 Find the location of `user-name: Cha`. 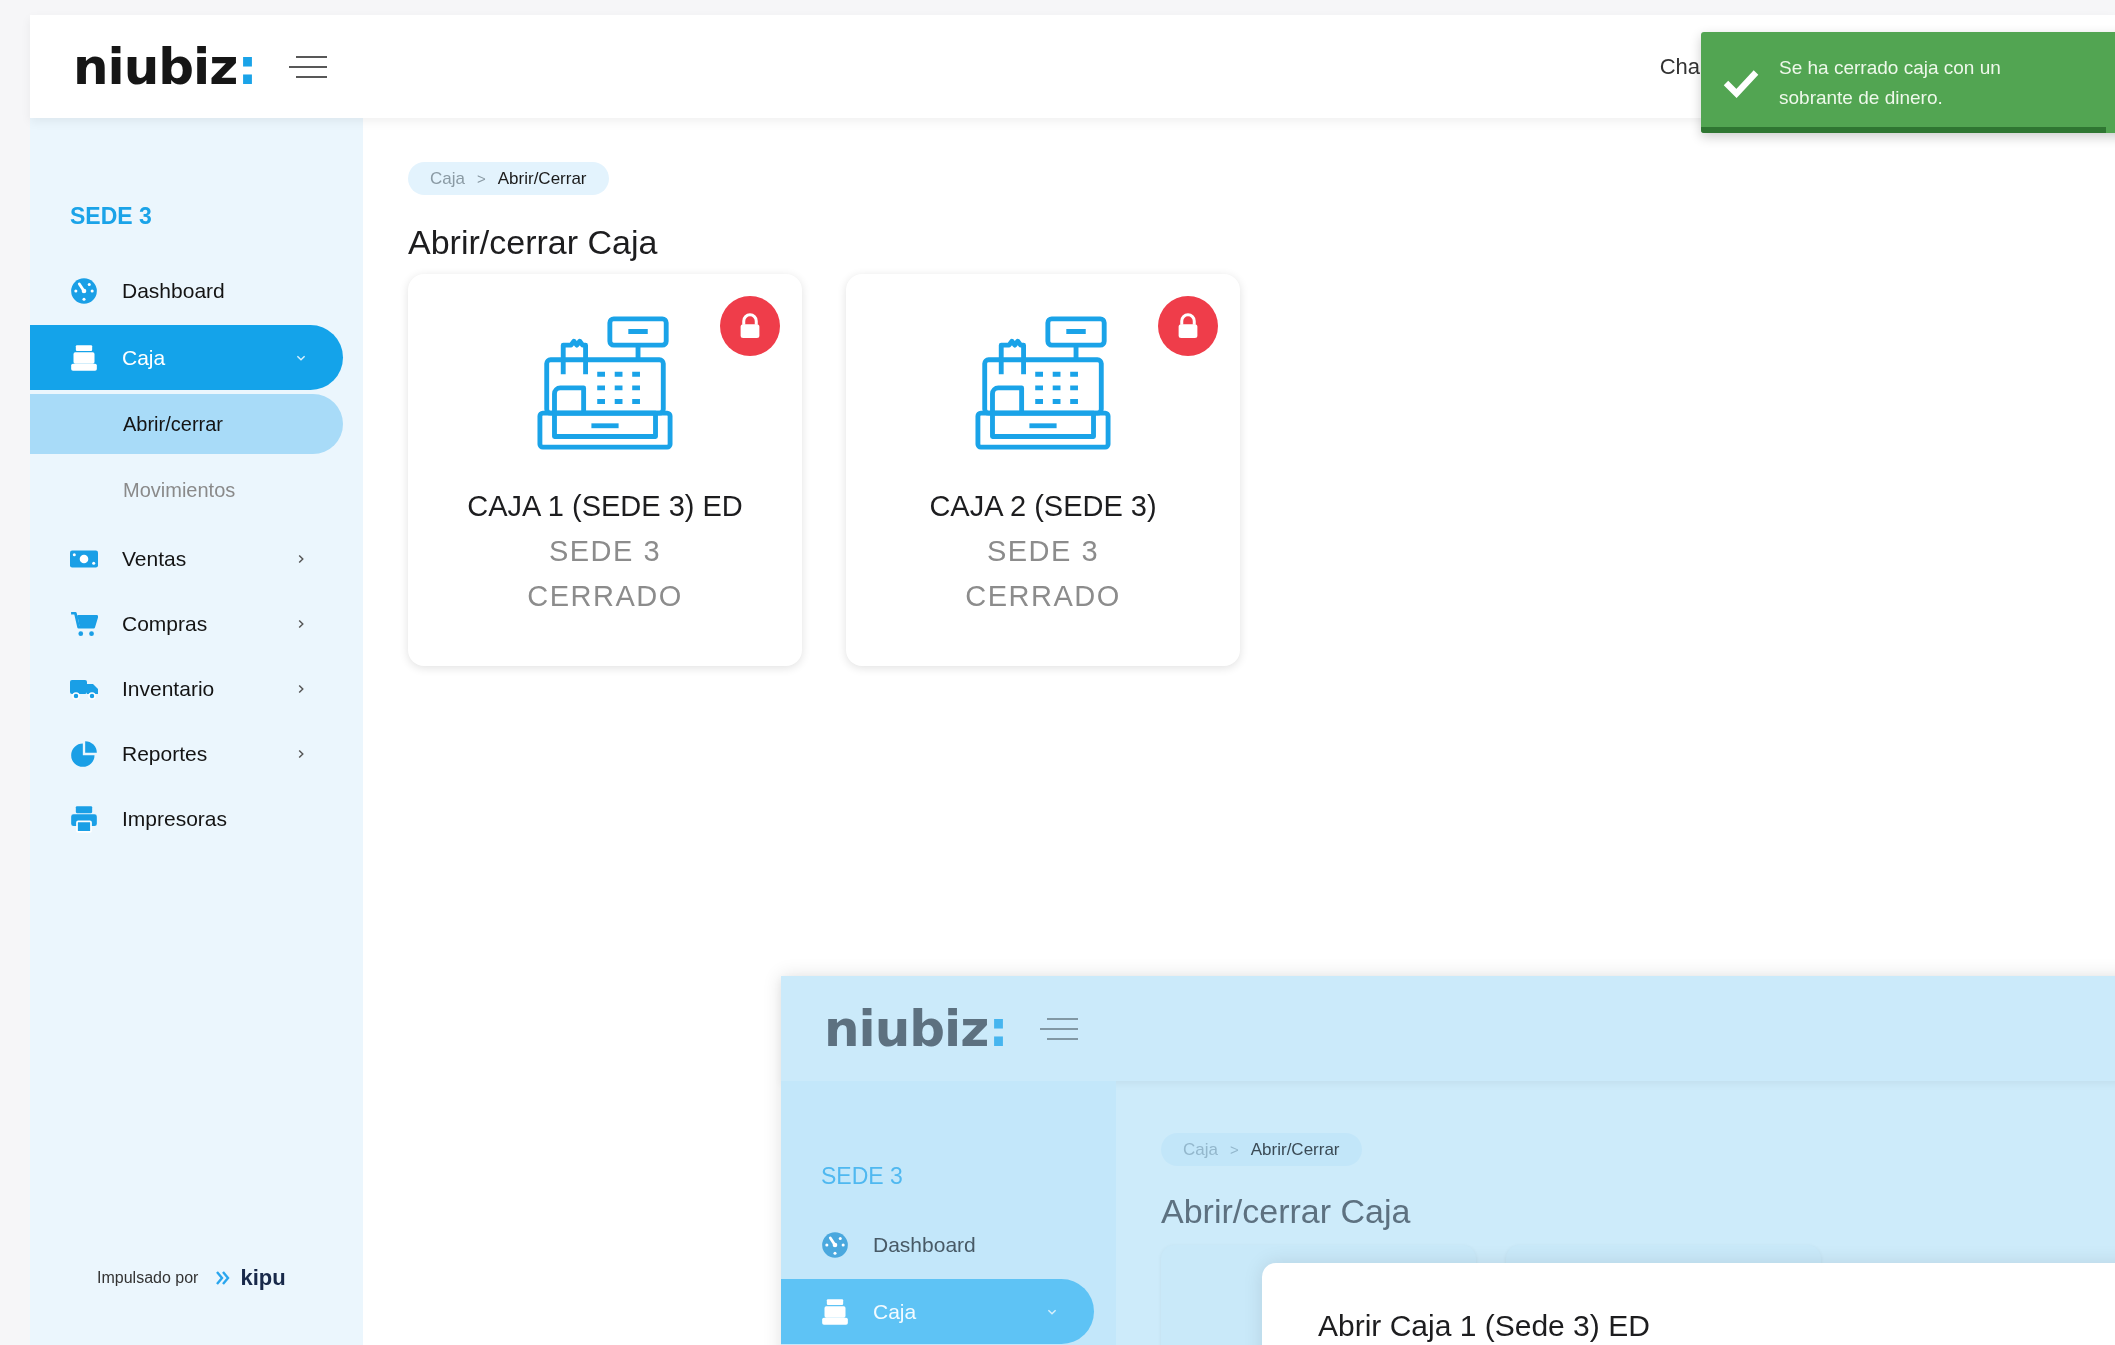

user-name: Cha is located at coordinates (1679, 66).